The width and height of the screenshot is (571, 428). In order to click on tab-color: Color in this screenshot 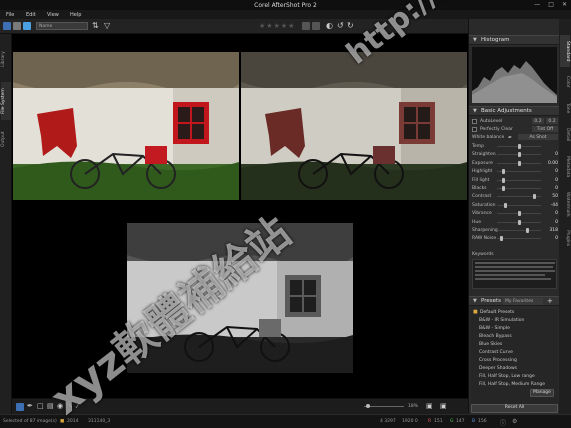, I will do `click(565, 82)`.